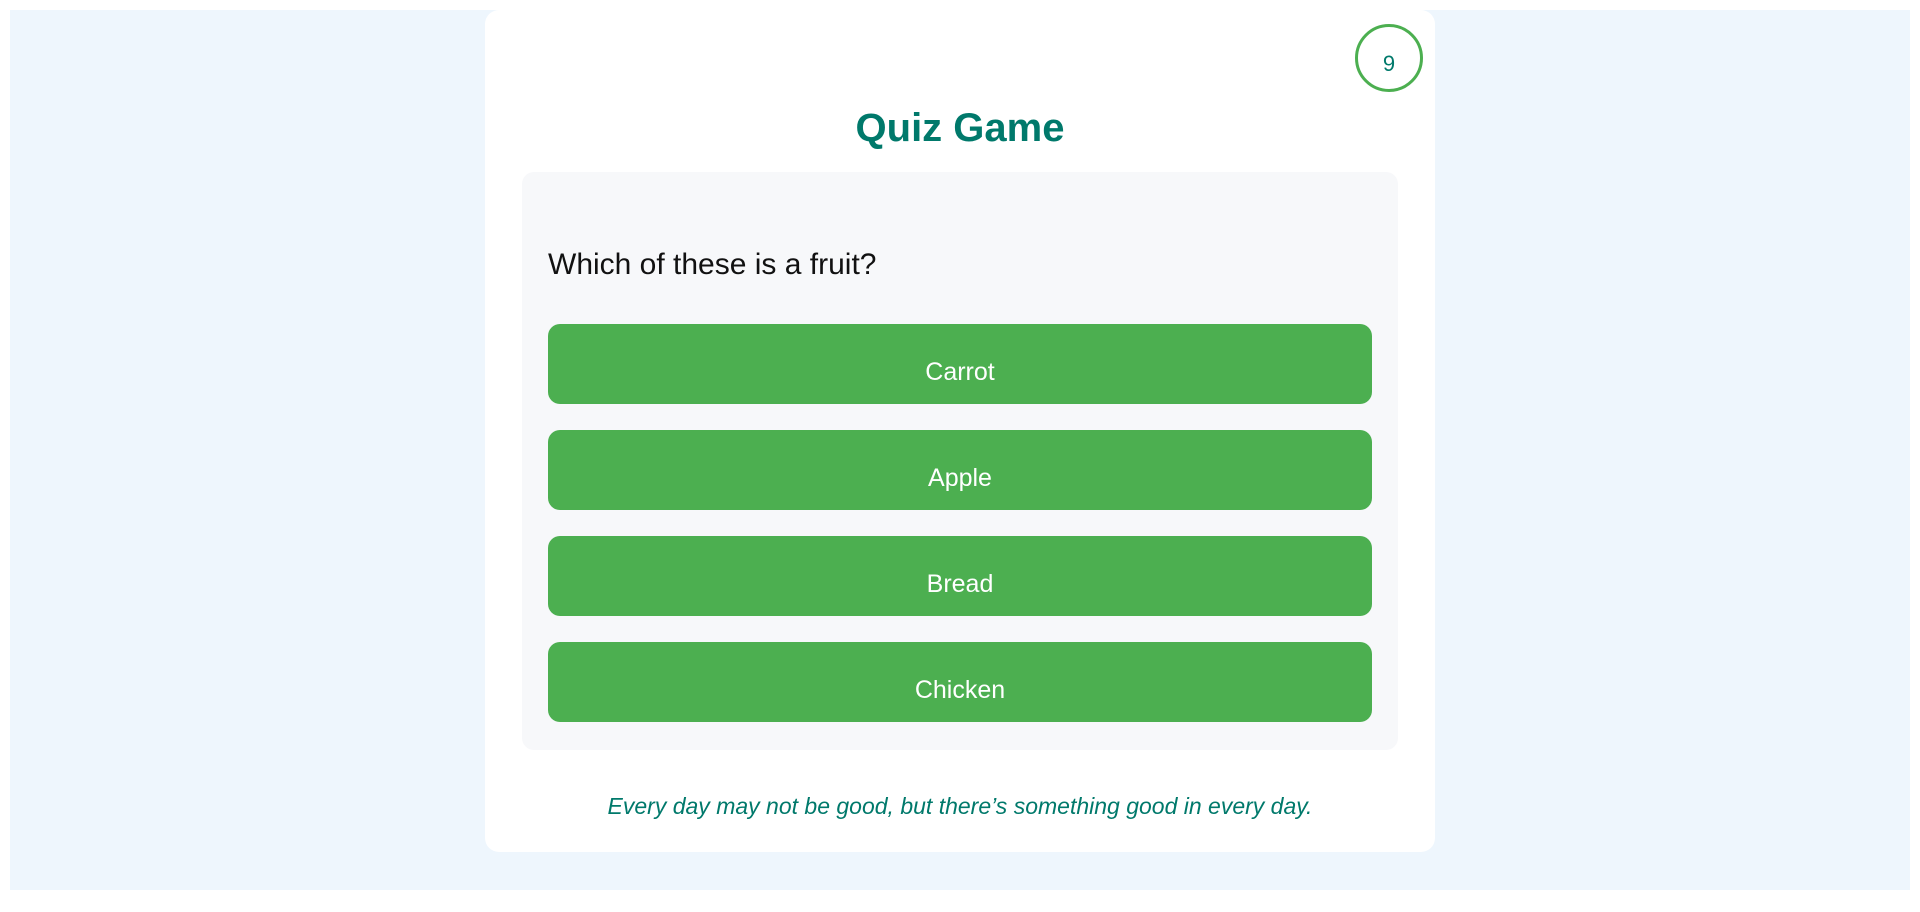 This screenshot has width=1920, height=912. I want to click on answer-button-carrot: Carrot, so click(960, 364).